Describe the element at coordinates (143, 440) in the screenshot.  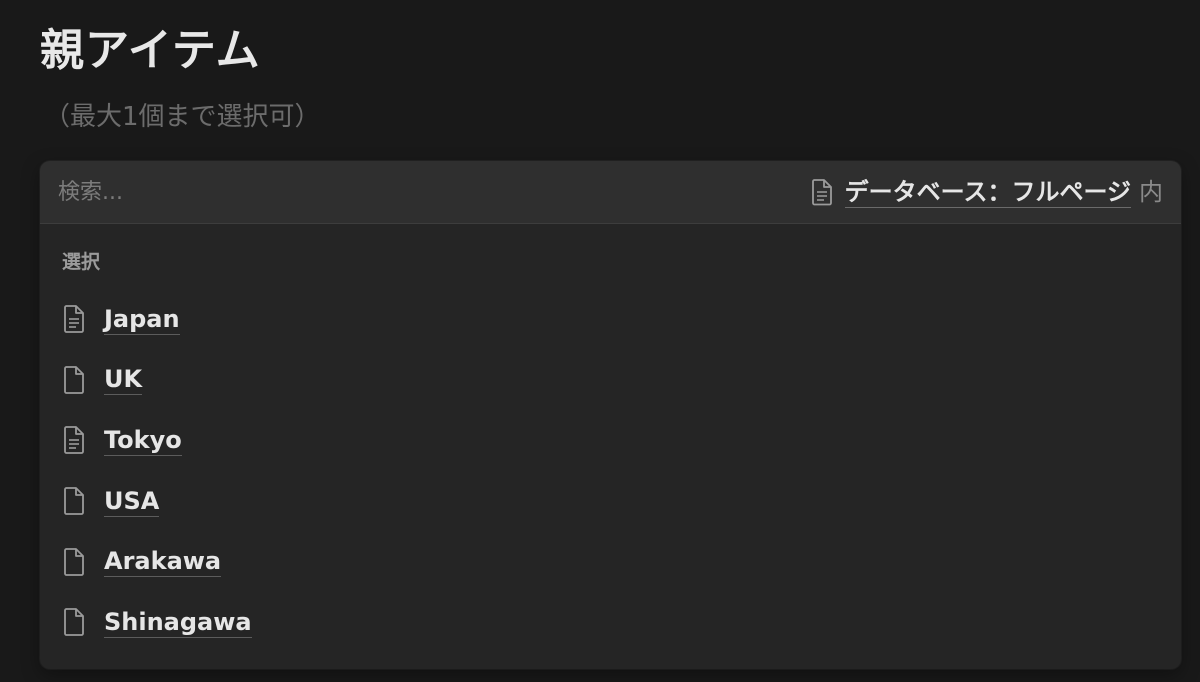
I see `list-item-label: Tokyo` at that location.